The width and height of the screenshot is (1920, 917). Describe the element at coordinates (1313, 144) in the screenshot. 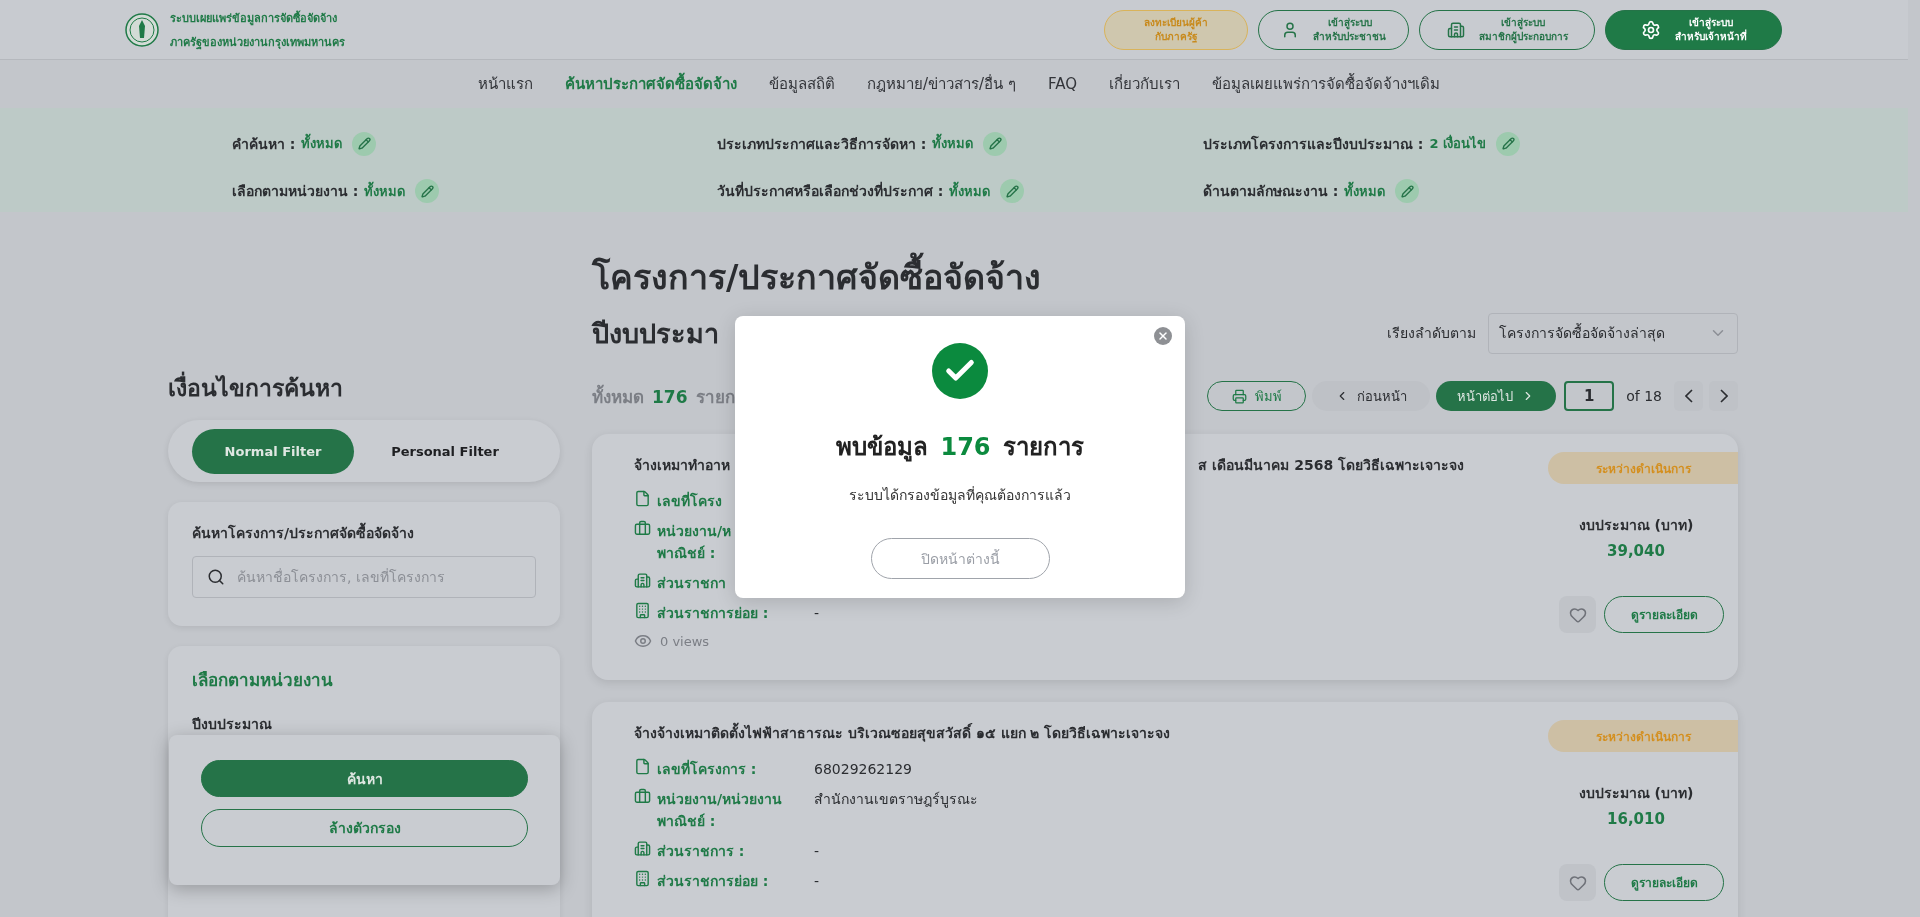

I see `filter-label: ประเภทโครงการและปีงบประมาณ :` at that location.